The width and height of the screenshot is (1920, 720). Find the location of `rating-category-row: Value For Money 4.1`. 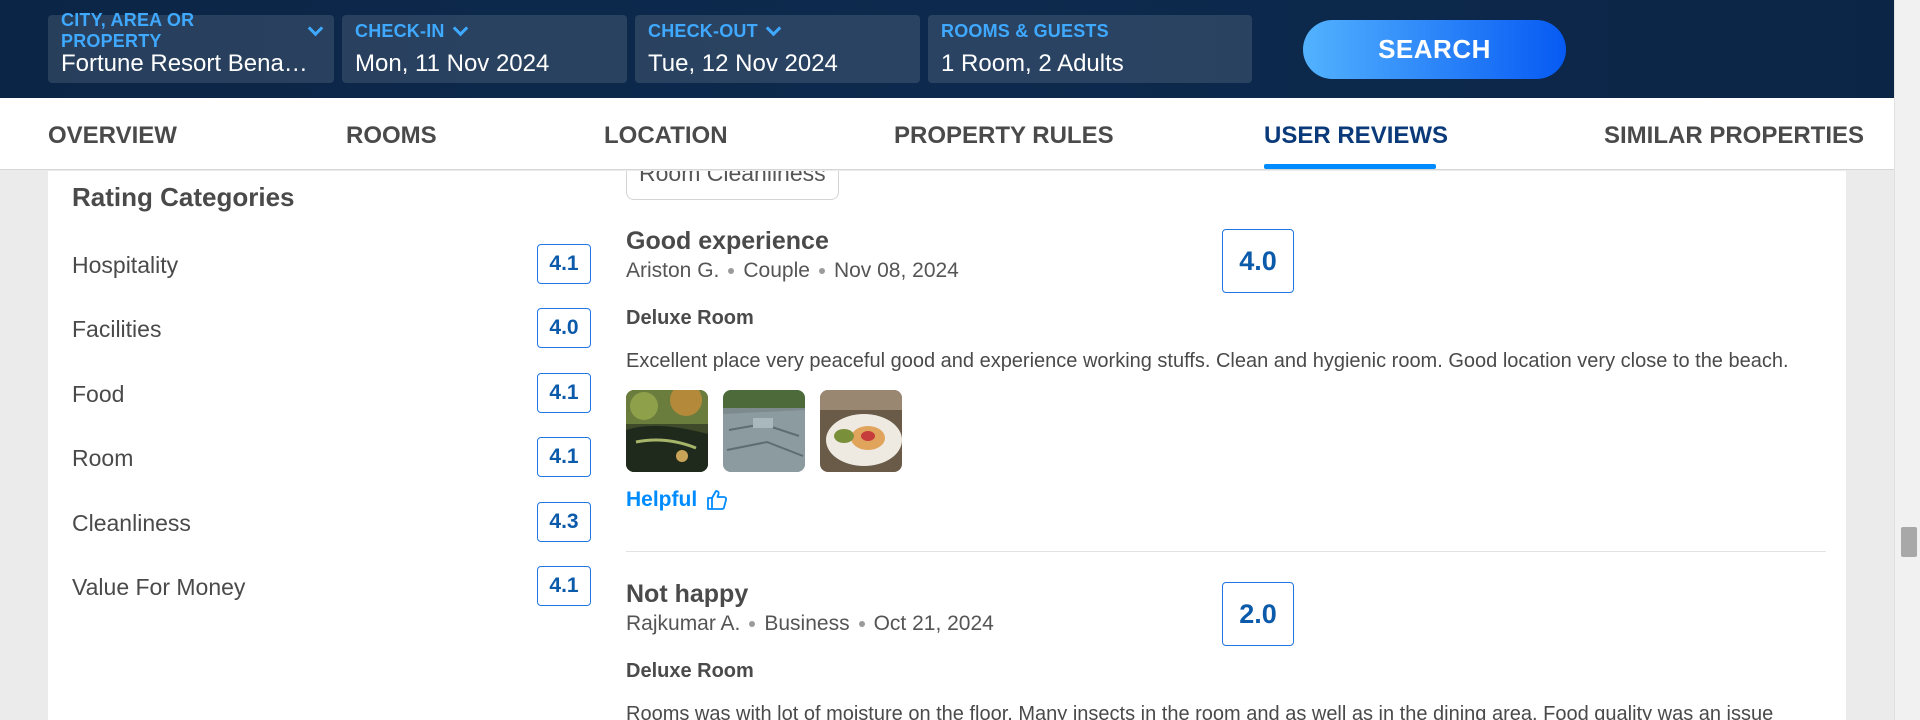

rating-category-row: Value For Money 4.1 is located at coordinates (332, 587).